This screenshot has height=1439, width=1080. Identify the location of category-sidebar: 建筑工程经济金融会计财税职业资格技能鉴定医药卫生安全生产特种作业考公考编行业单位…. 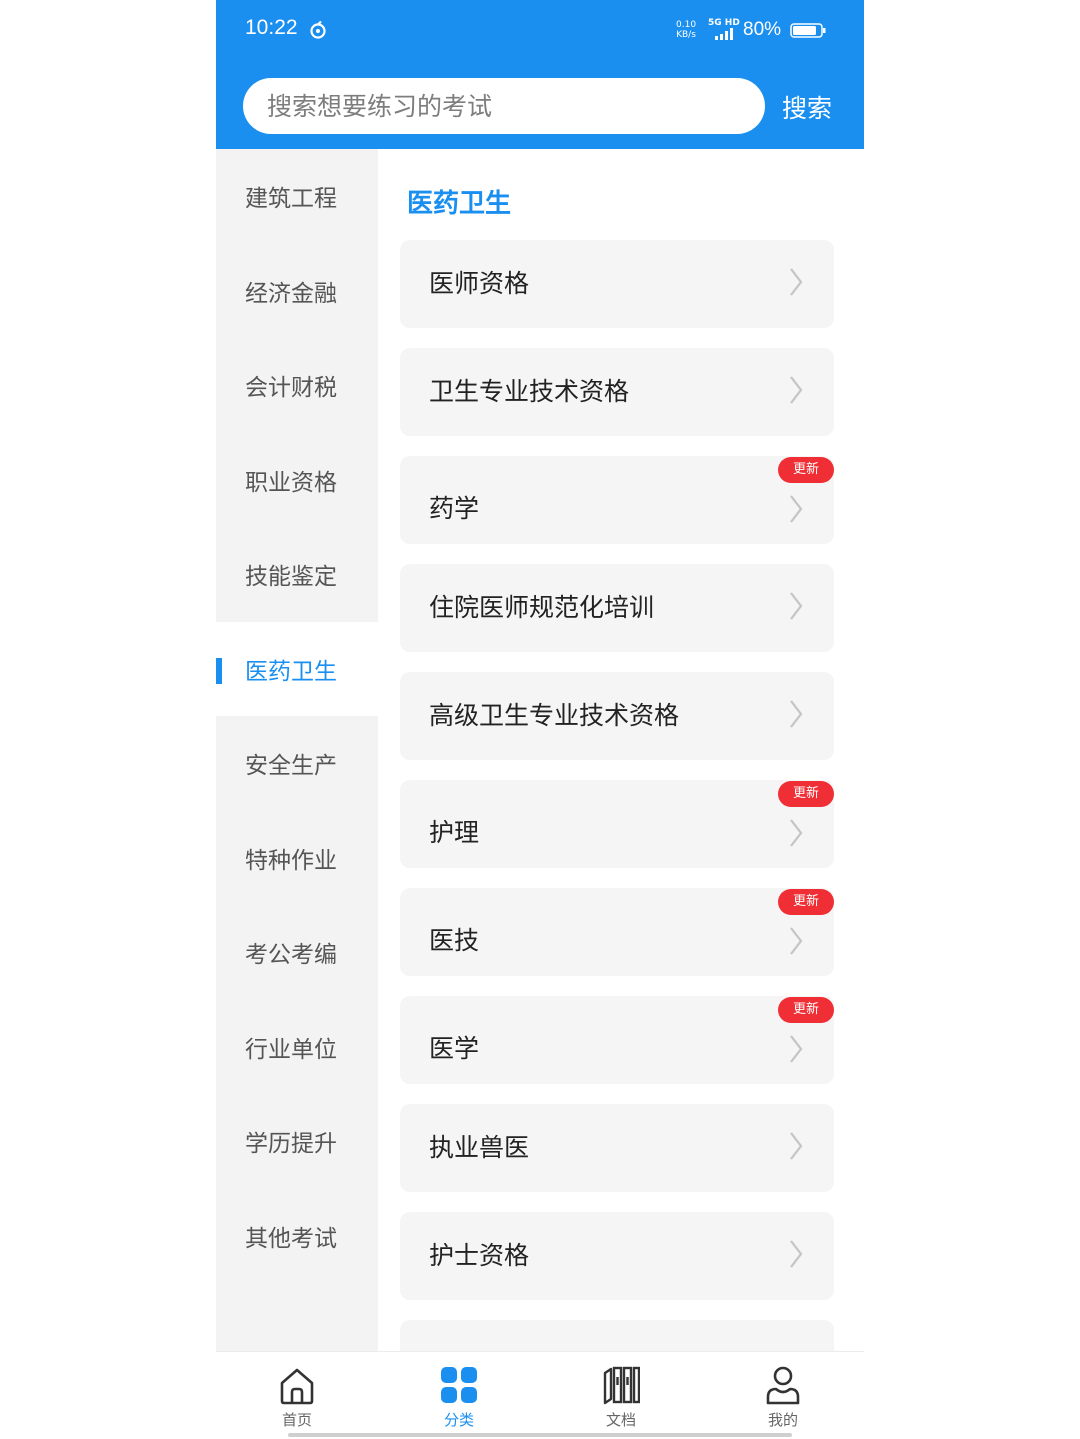
(297, 750).